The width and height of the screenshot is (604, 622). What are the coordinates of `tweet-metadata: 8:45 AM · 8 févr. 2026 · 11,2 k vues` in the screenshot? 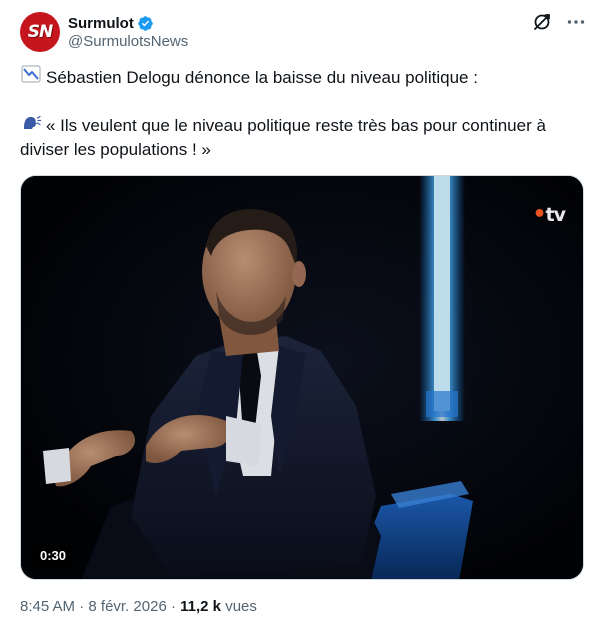 It's located at (138, 606).